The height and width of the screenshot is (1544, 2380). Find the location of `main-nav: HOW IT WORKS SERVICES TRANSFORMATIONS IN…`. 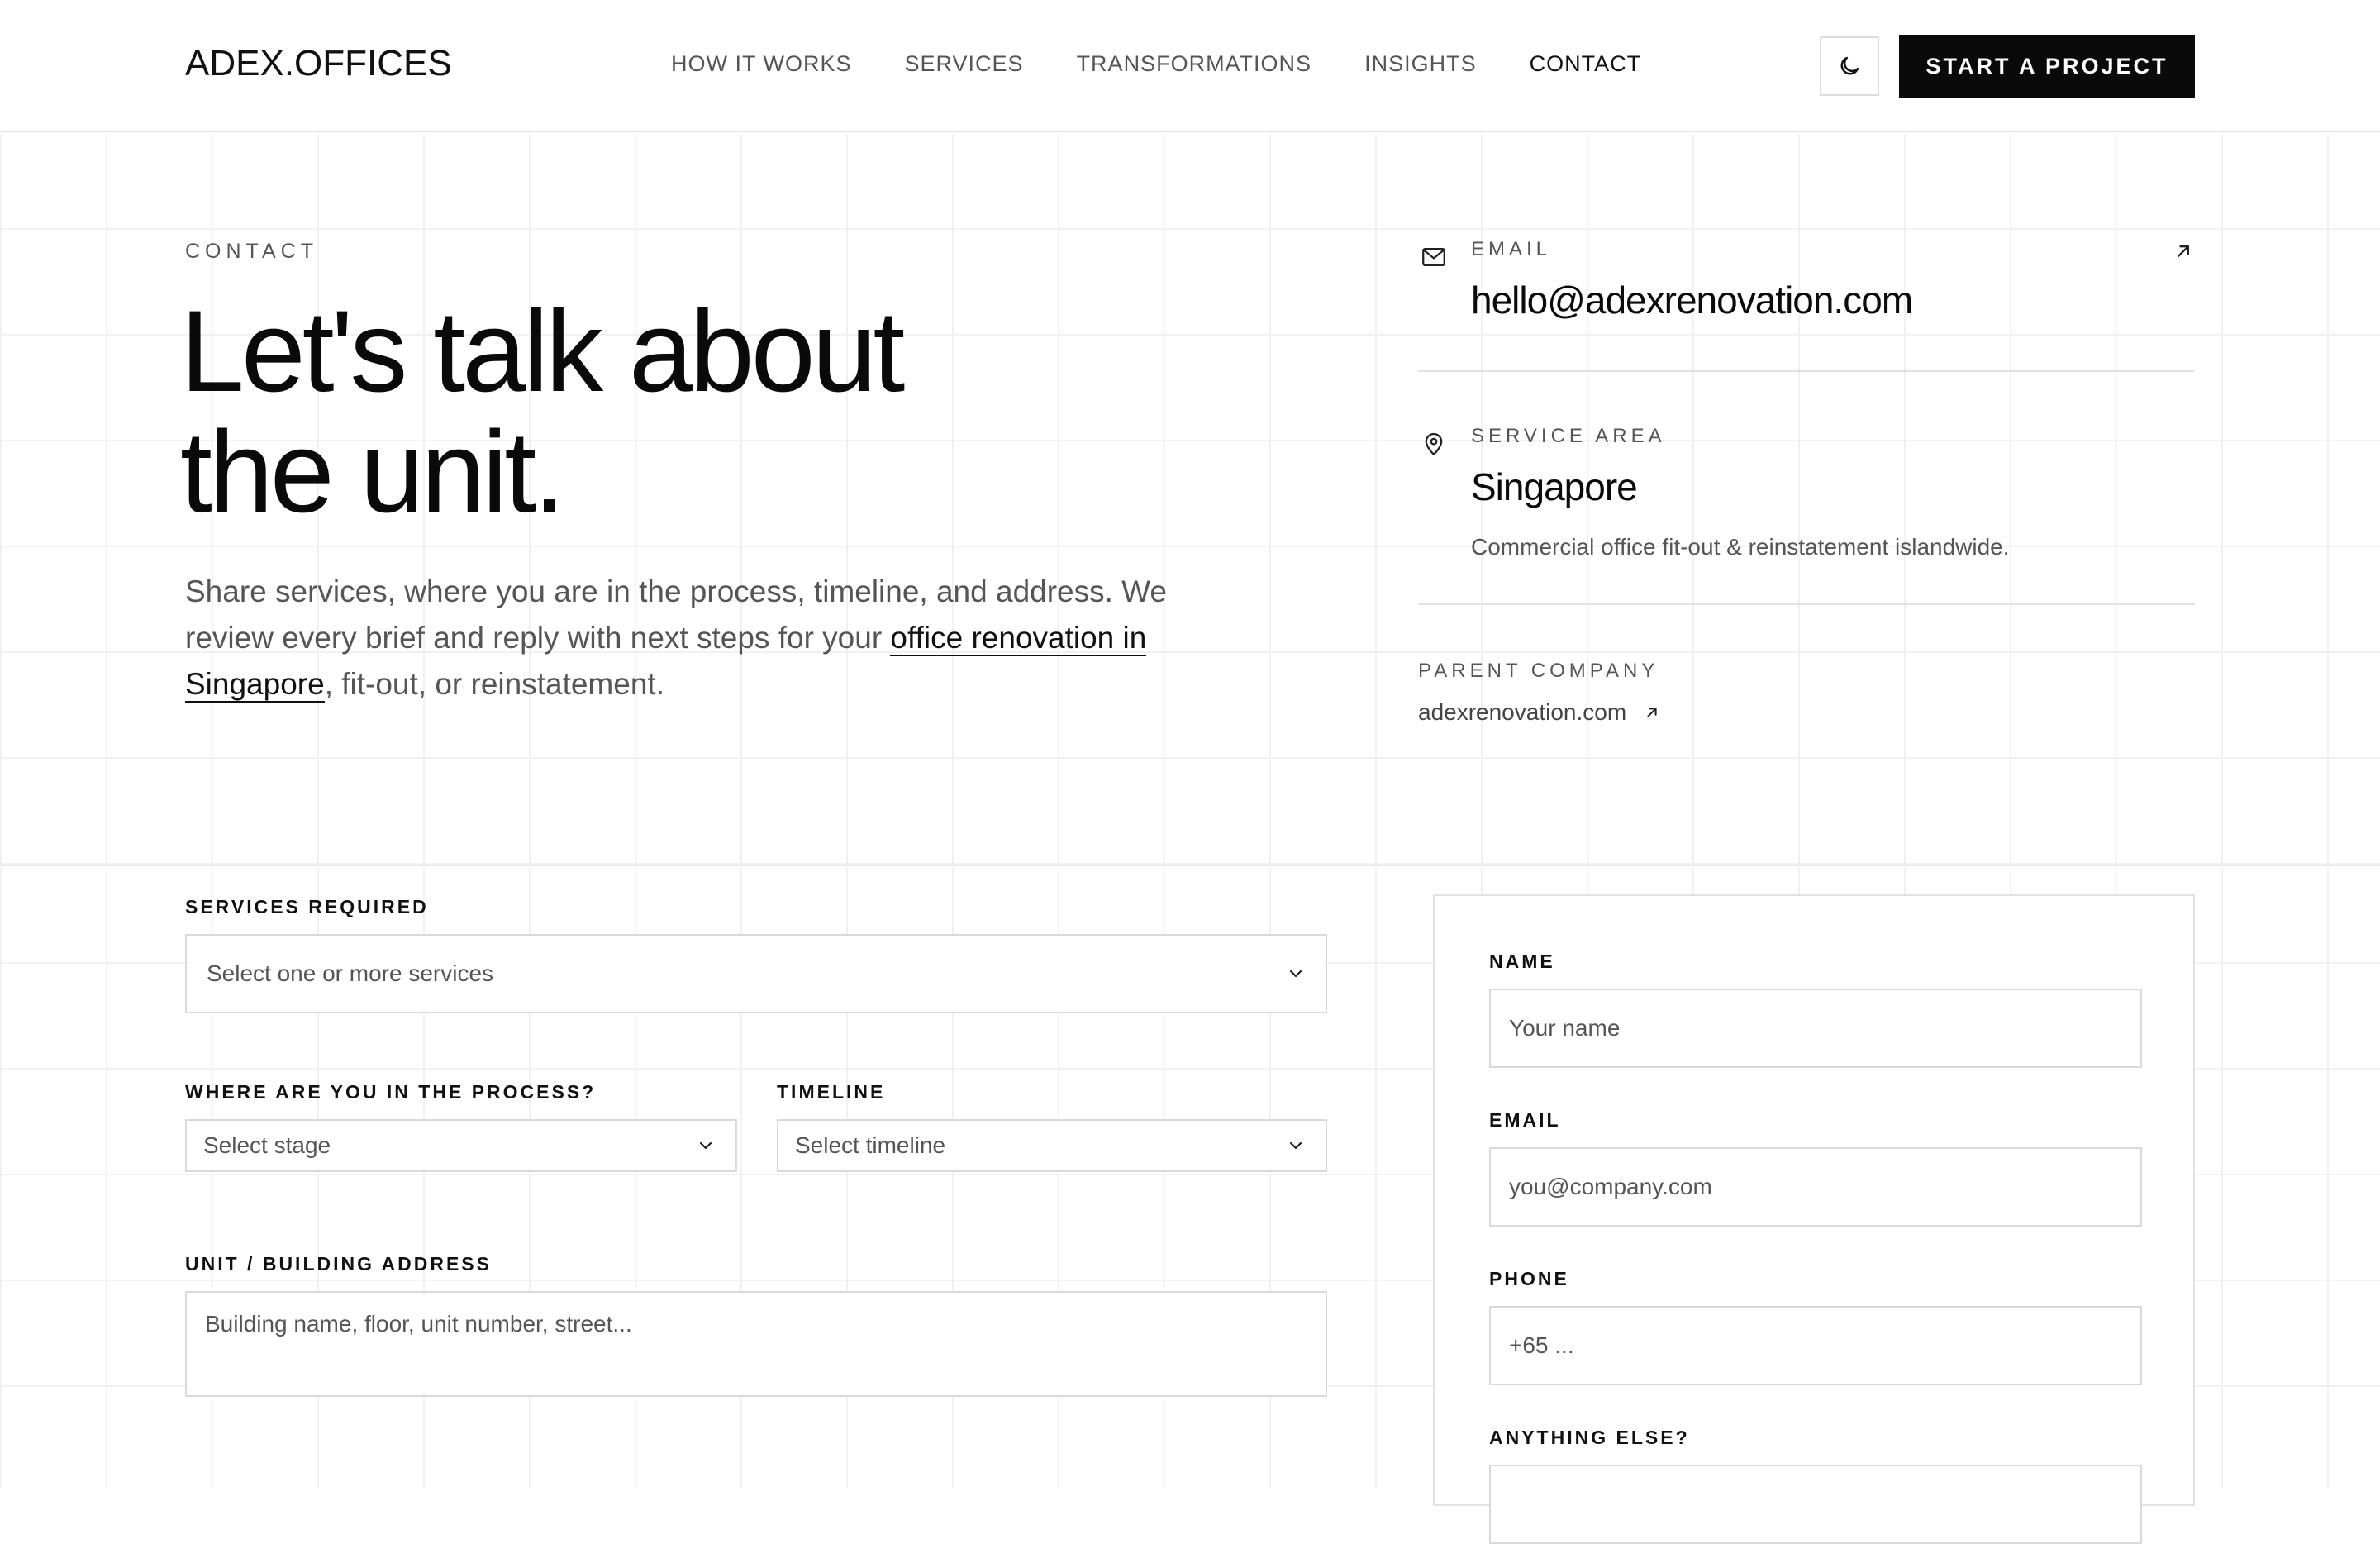

main-nav: HOW IT WORKS SERVICES TRANSFORMATIONS IN… is located at coordinates (1156, 64).